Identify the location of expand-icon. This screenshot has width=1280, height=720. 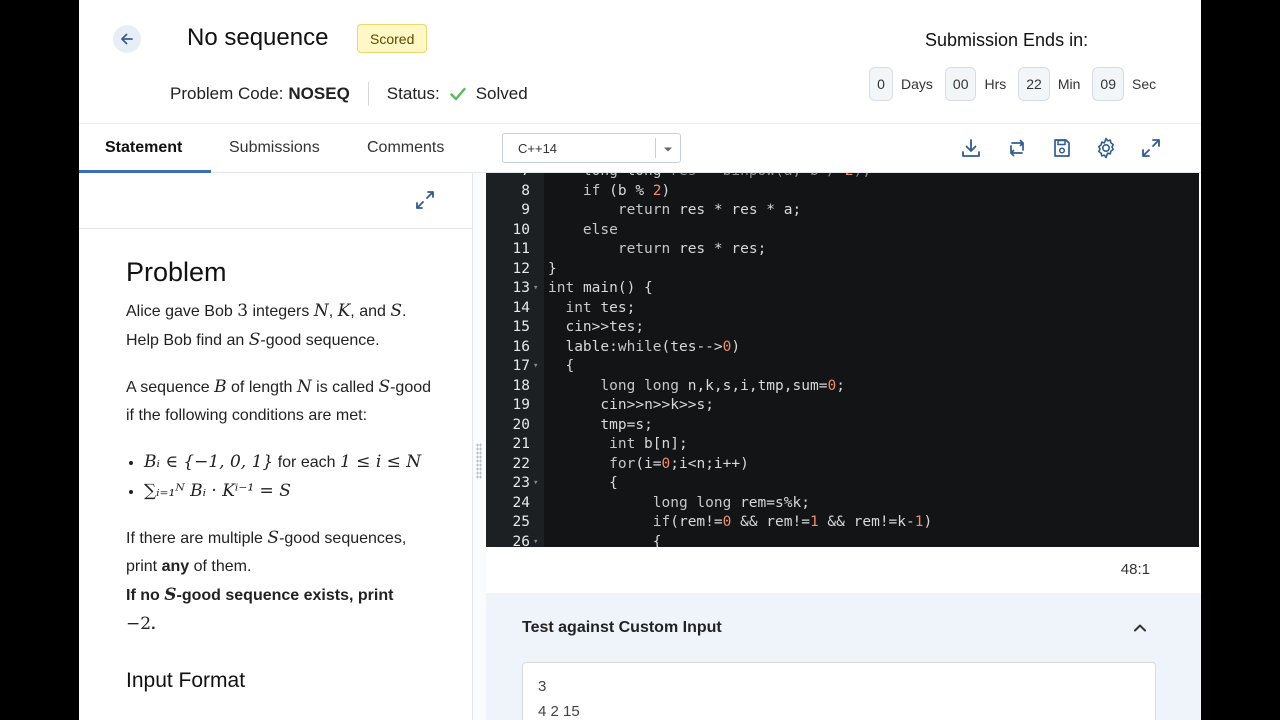
(425, 200).